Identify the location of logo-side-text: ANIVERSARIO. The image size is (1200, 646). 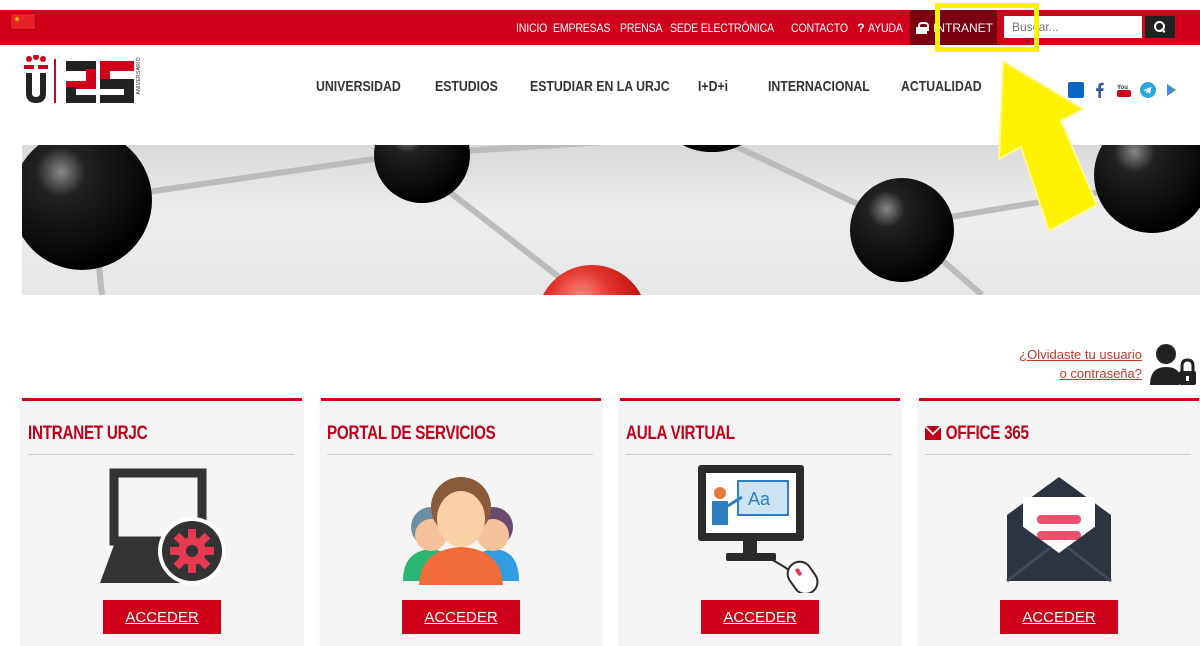
(139, 76).